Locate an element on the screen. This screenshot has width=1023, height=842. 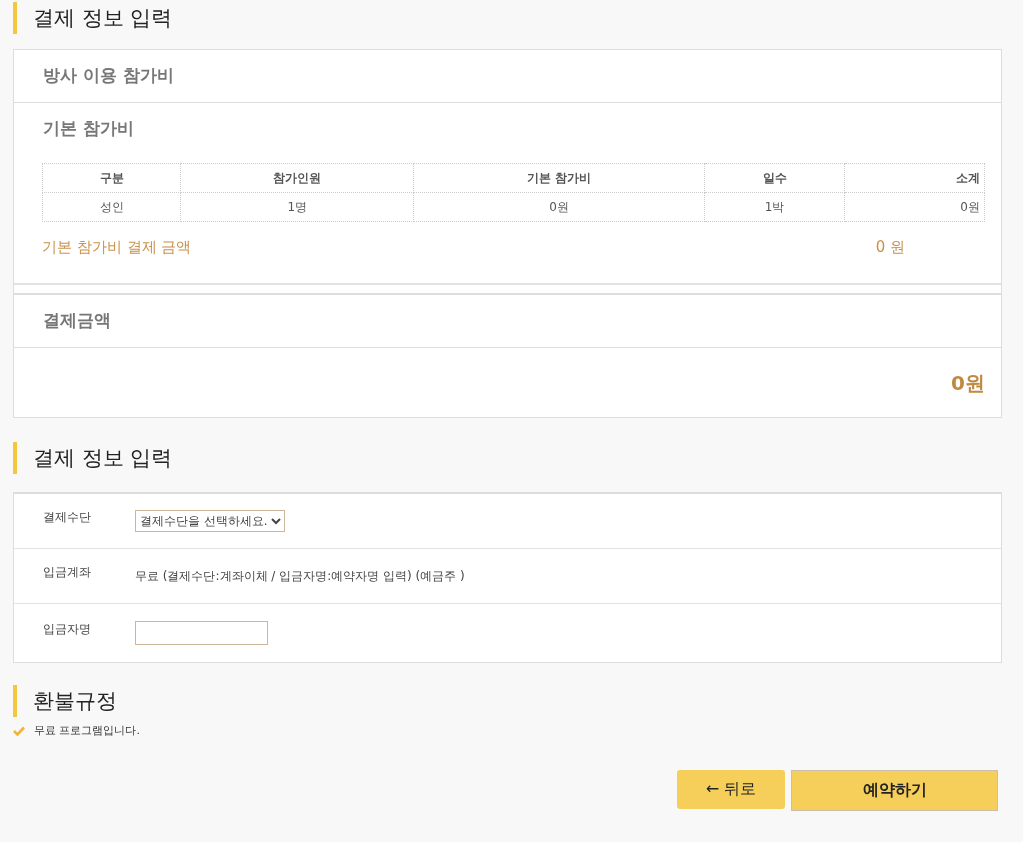
amount-value: 0 원 is located at coordinates (890, 247).